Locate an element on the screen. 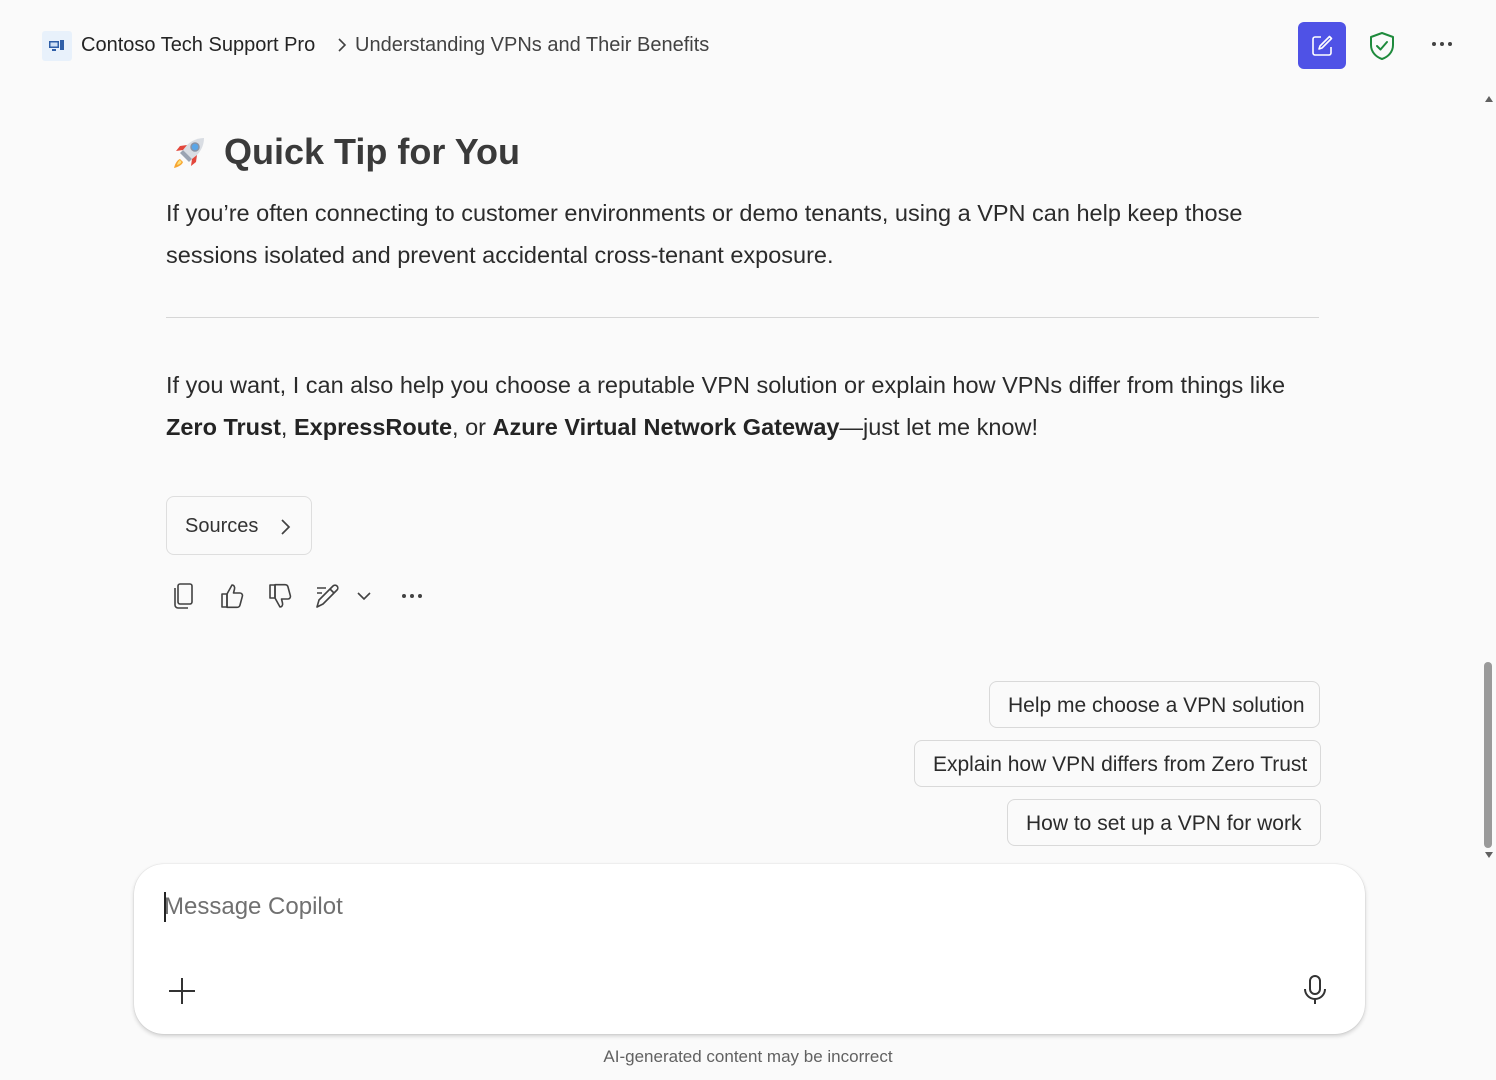 This screenshot has height=1080, width=1496. tip-heading: Quick Tip for You is located at coordinates (345, 152).